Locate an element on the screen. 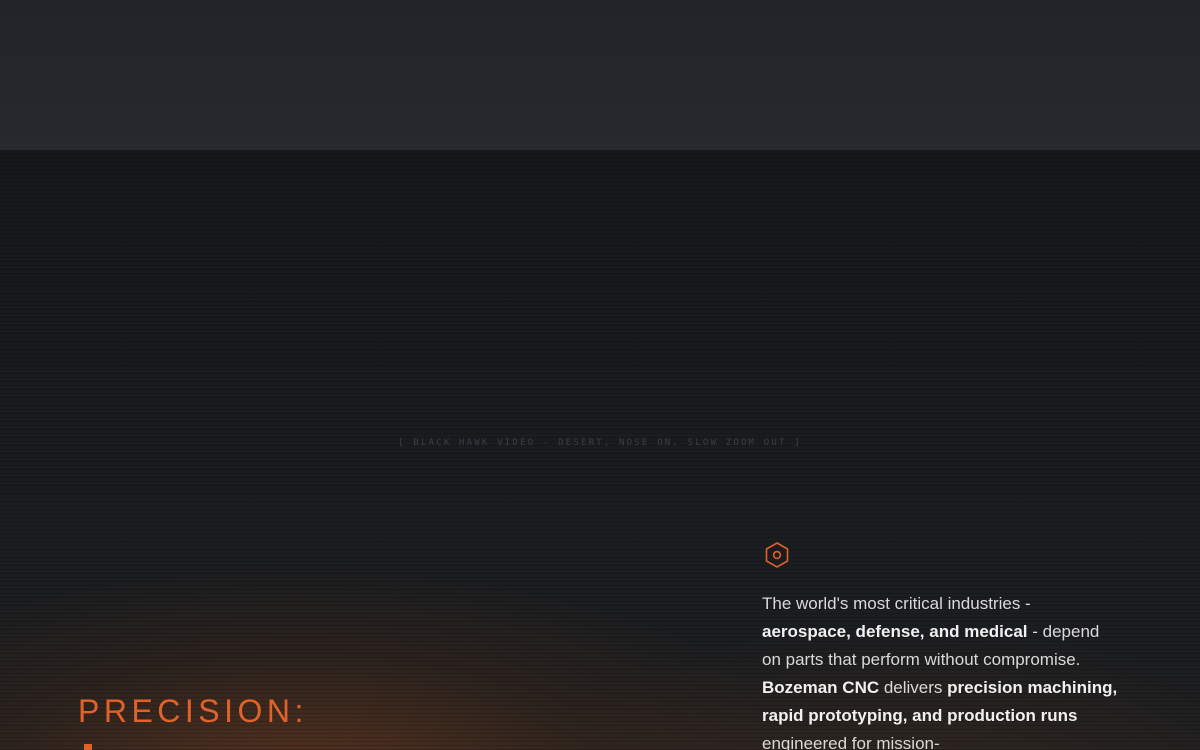  intro-text-4: engineered for mission- is located at coordinates (851, 742).